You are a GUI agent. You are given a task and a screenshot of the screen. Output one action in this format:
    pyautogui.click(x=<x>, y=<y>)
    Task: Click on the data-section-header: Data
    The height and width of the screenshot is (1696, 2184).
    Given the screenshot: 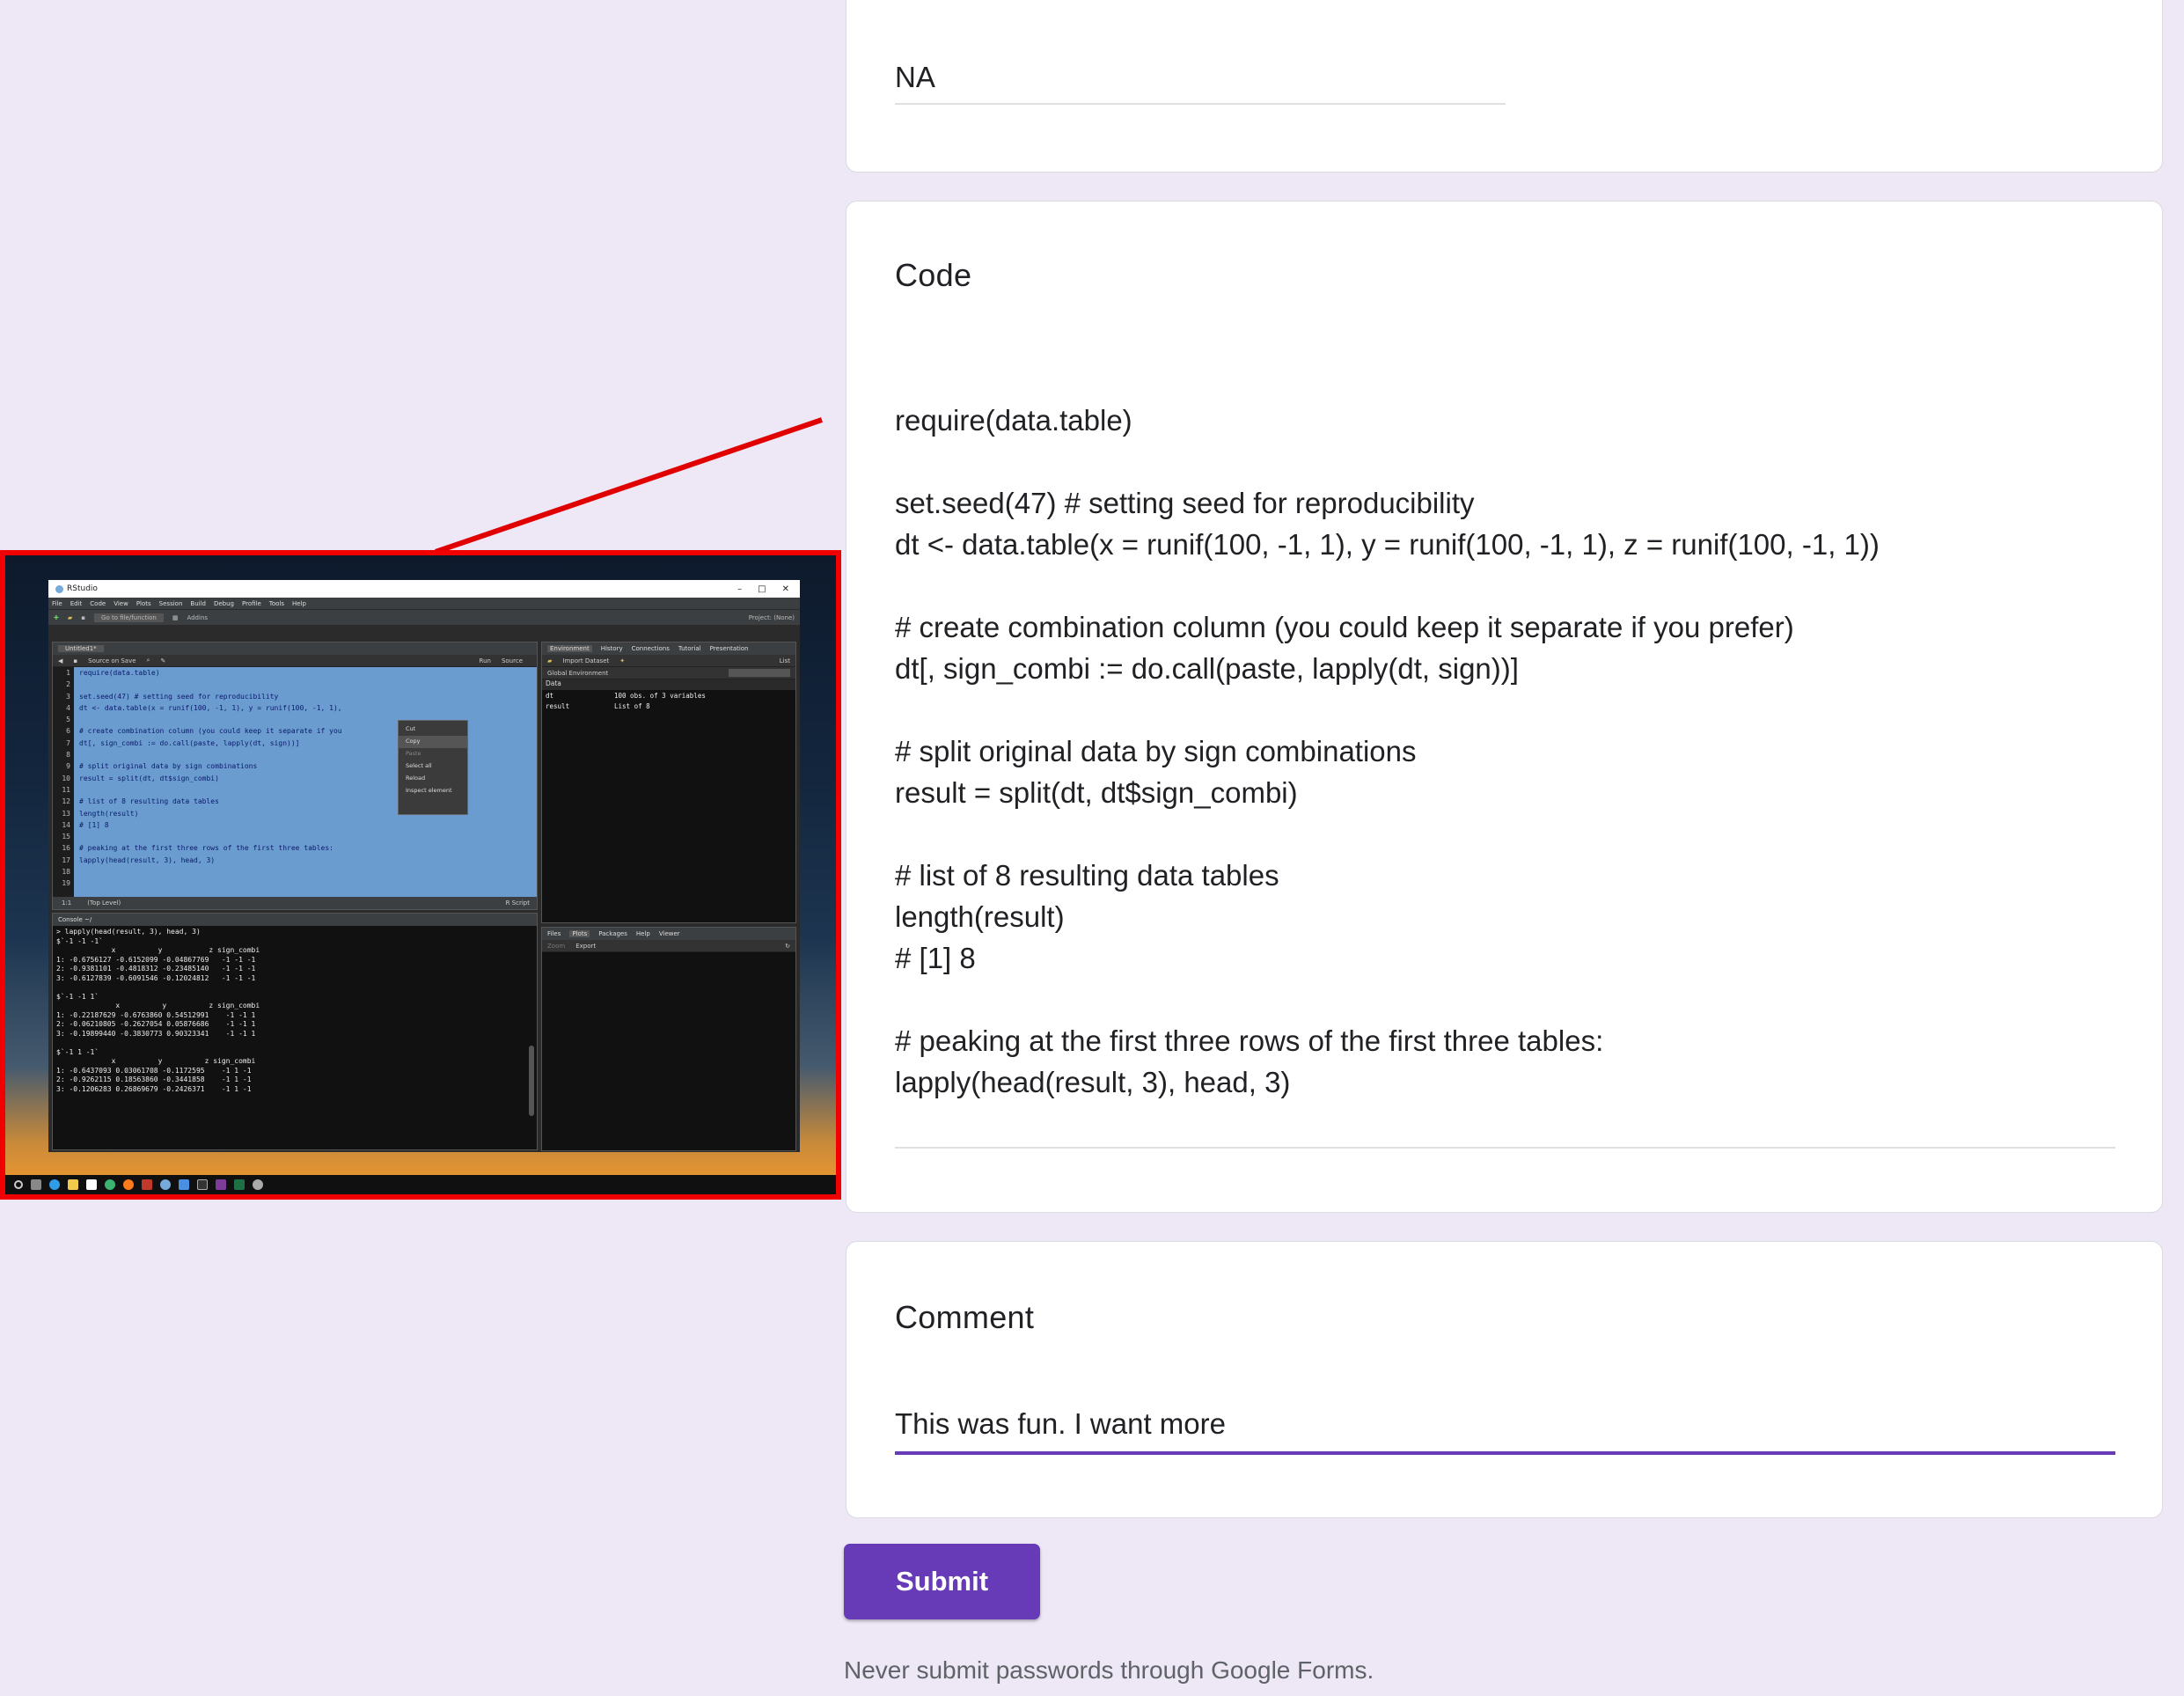 What is the action you would take?
    pyautogui.click(x=668, y=684)
    